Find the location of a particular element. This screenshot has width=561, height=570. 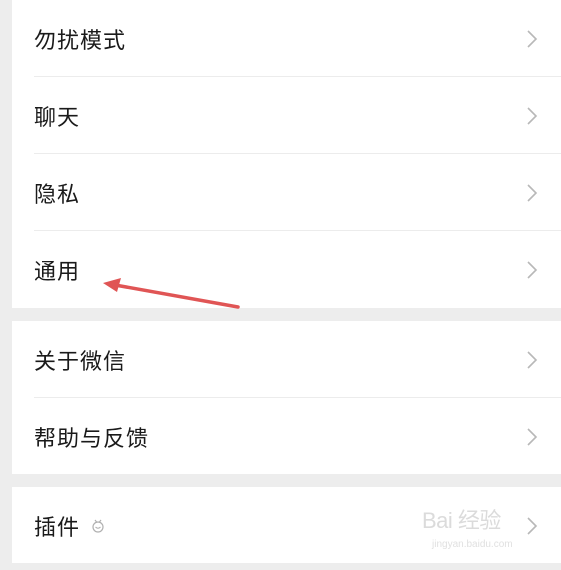

row-label: 插件 is located at coordinates (57, 528).